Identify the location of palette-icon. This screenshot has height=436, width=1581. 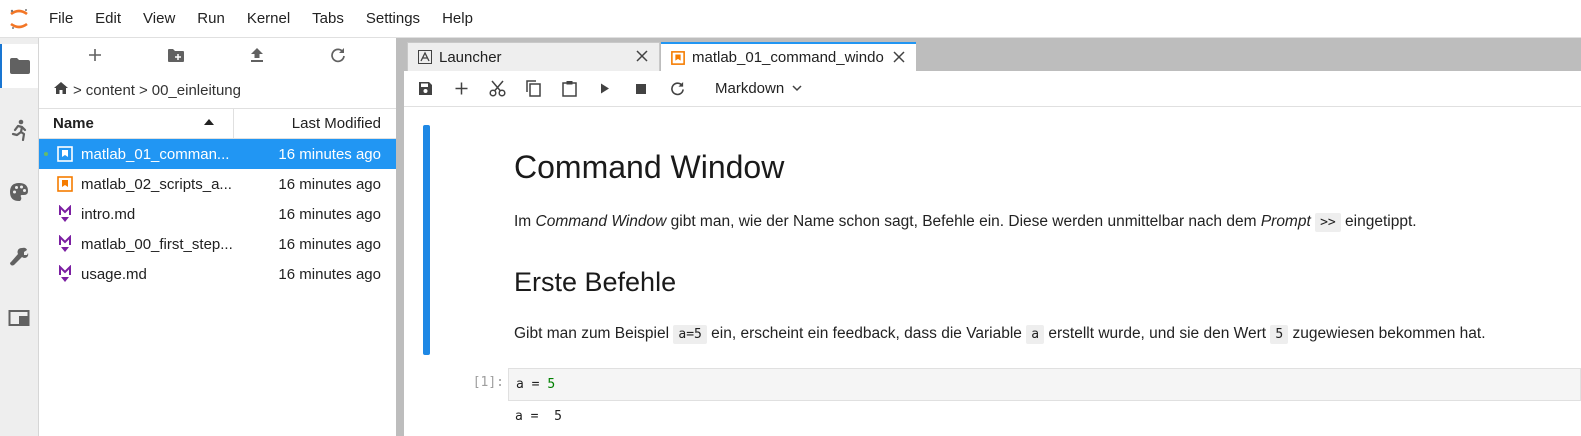
(19, 192).